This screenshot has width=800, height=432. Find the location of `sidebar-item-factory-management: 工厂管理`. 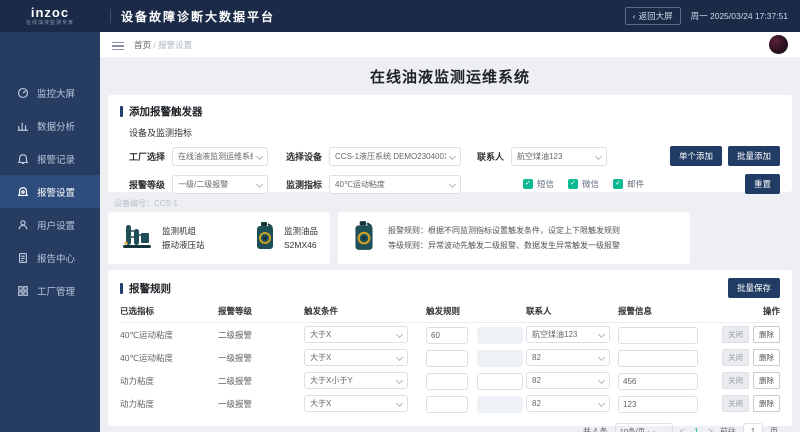

sidebar-item-factory-management: 工厂管理 is located at coordinates (50, 290).